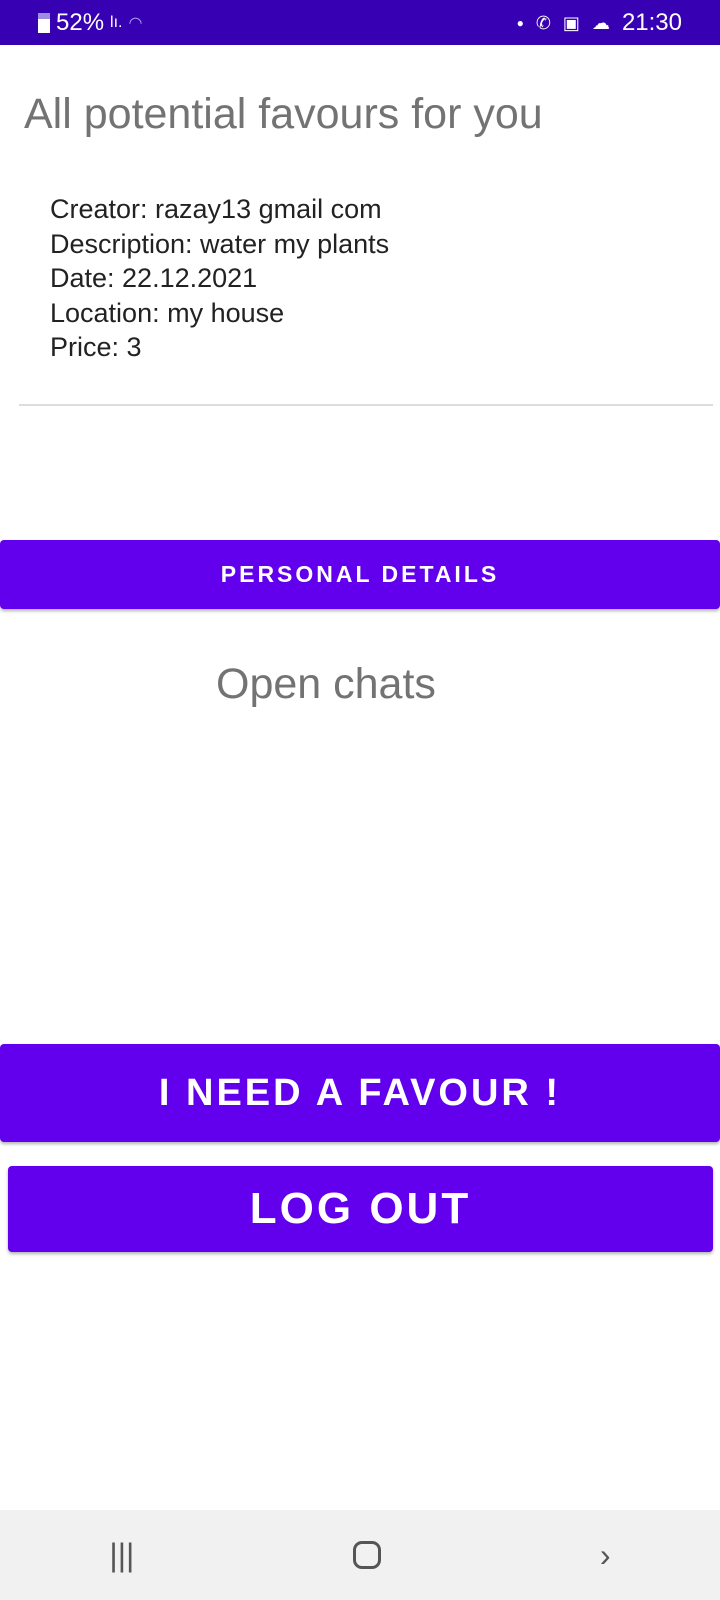 The image size is (720, 1600). What do you see at coordinates (543, 22) in the screenshot?
I see `call-icon: ✆` at bounding box center [543, 22].